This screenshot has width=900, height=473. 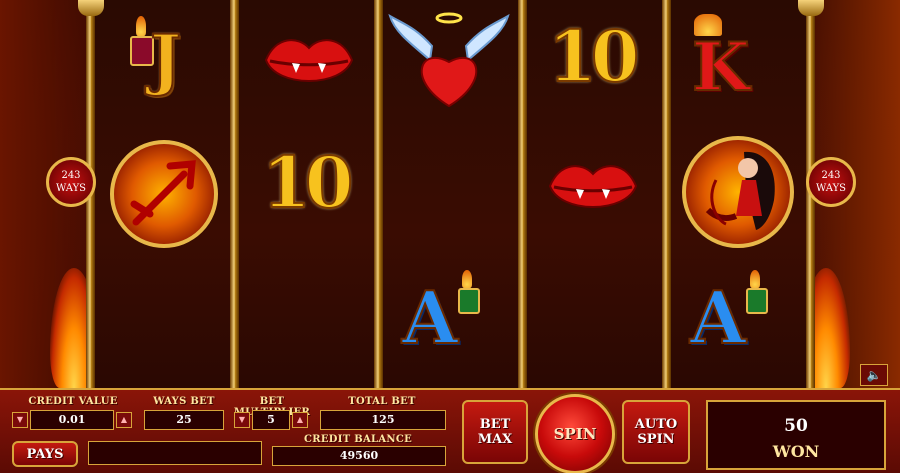 I want to click on credit-value-display: 0.01, so click(x=72, y=420).